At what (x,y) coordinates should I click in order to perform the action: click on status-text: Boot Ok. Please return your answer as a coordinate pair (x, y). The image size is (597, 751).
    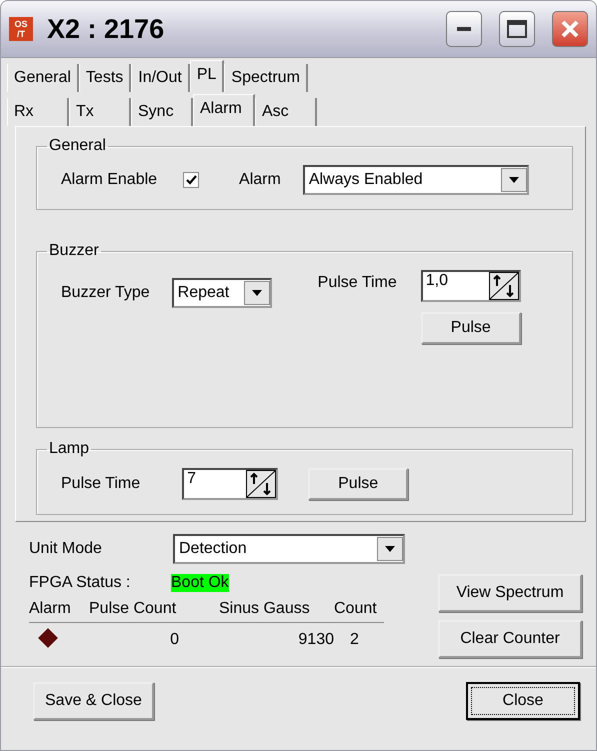
    Looking at the image, I should click on (200, 583).